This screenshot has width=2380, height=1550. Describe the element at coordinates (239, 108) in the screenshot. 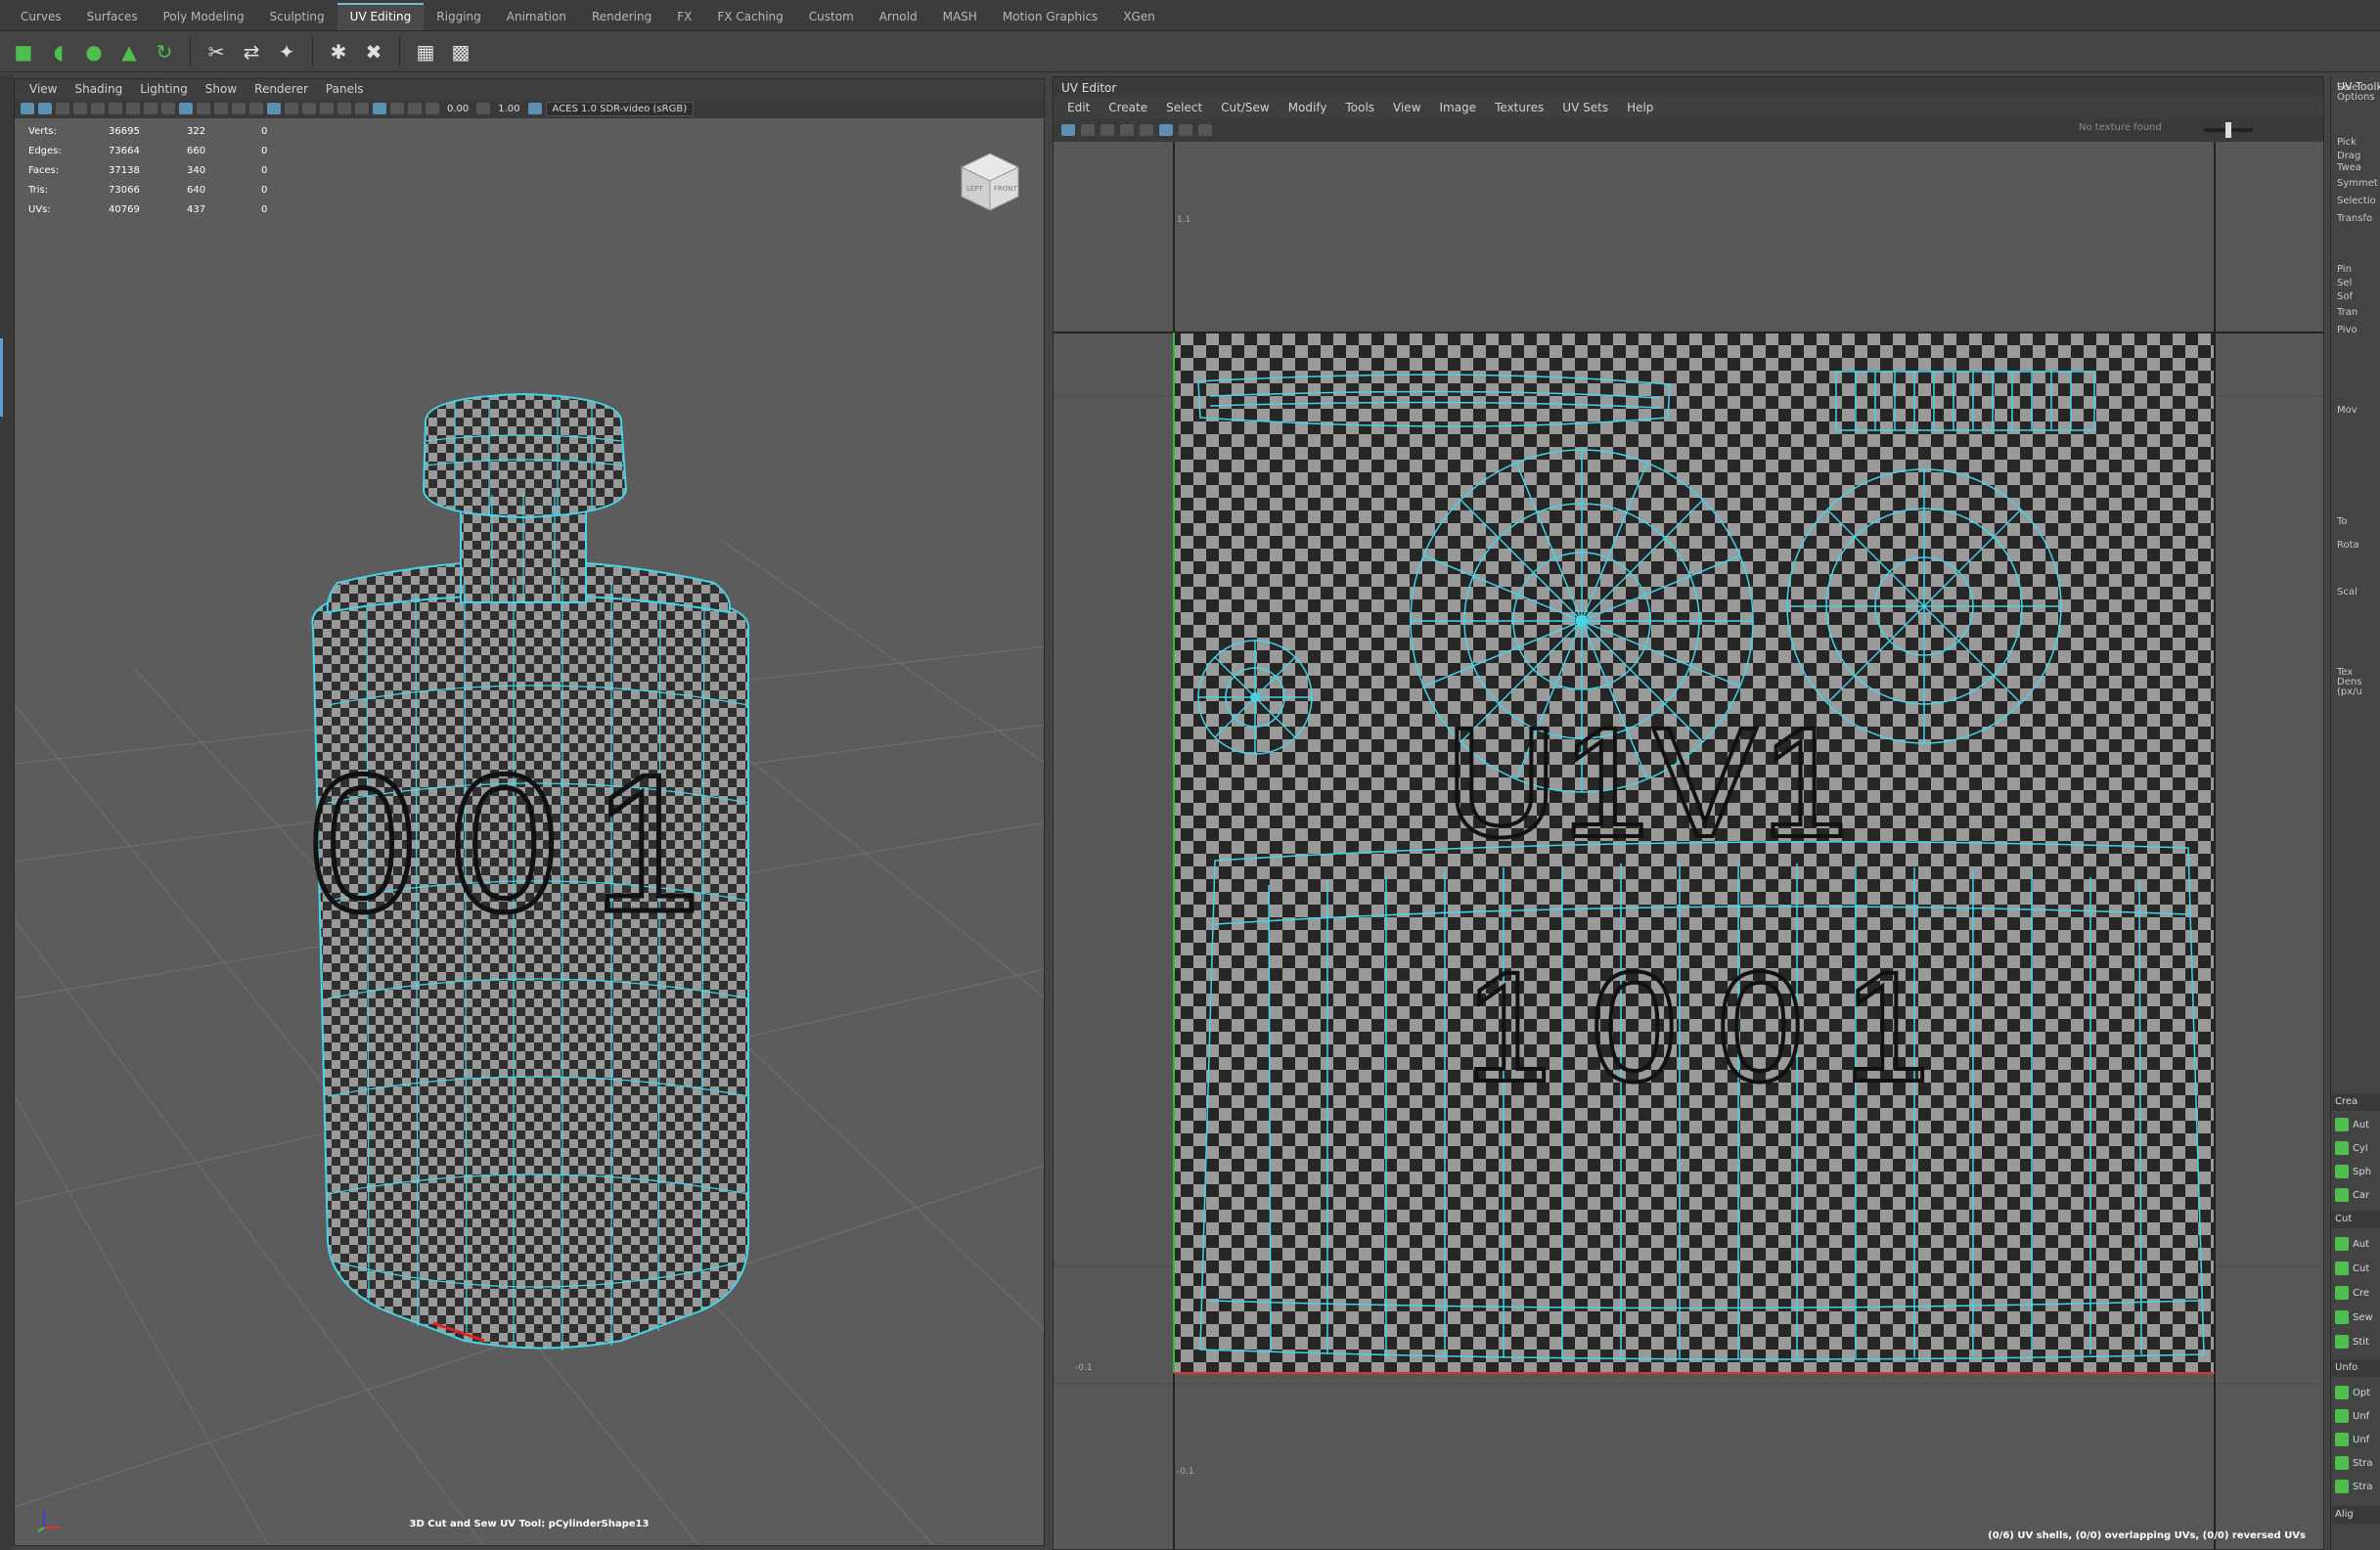

I see `textured-icon` at that location.